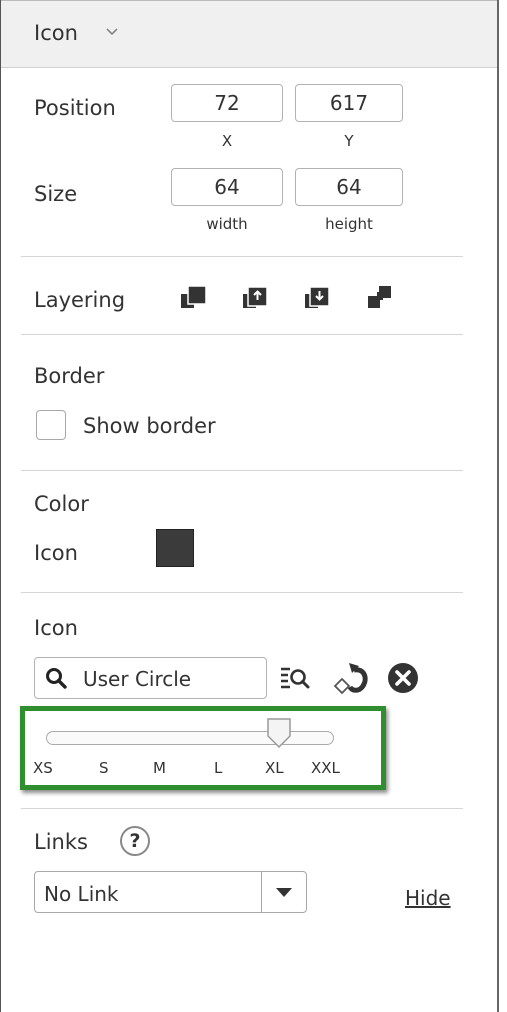  I want to click on remove-icon-icon, so click(403, 678).